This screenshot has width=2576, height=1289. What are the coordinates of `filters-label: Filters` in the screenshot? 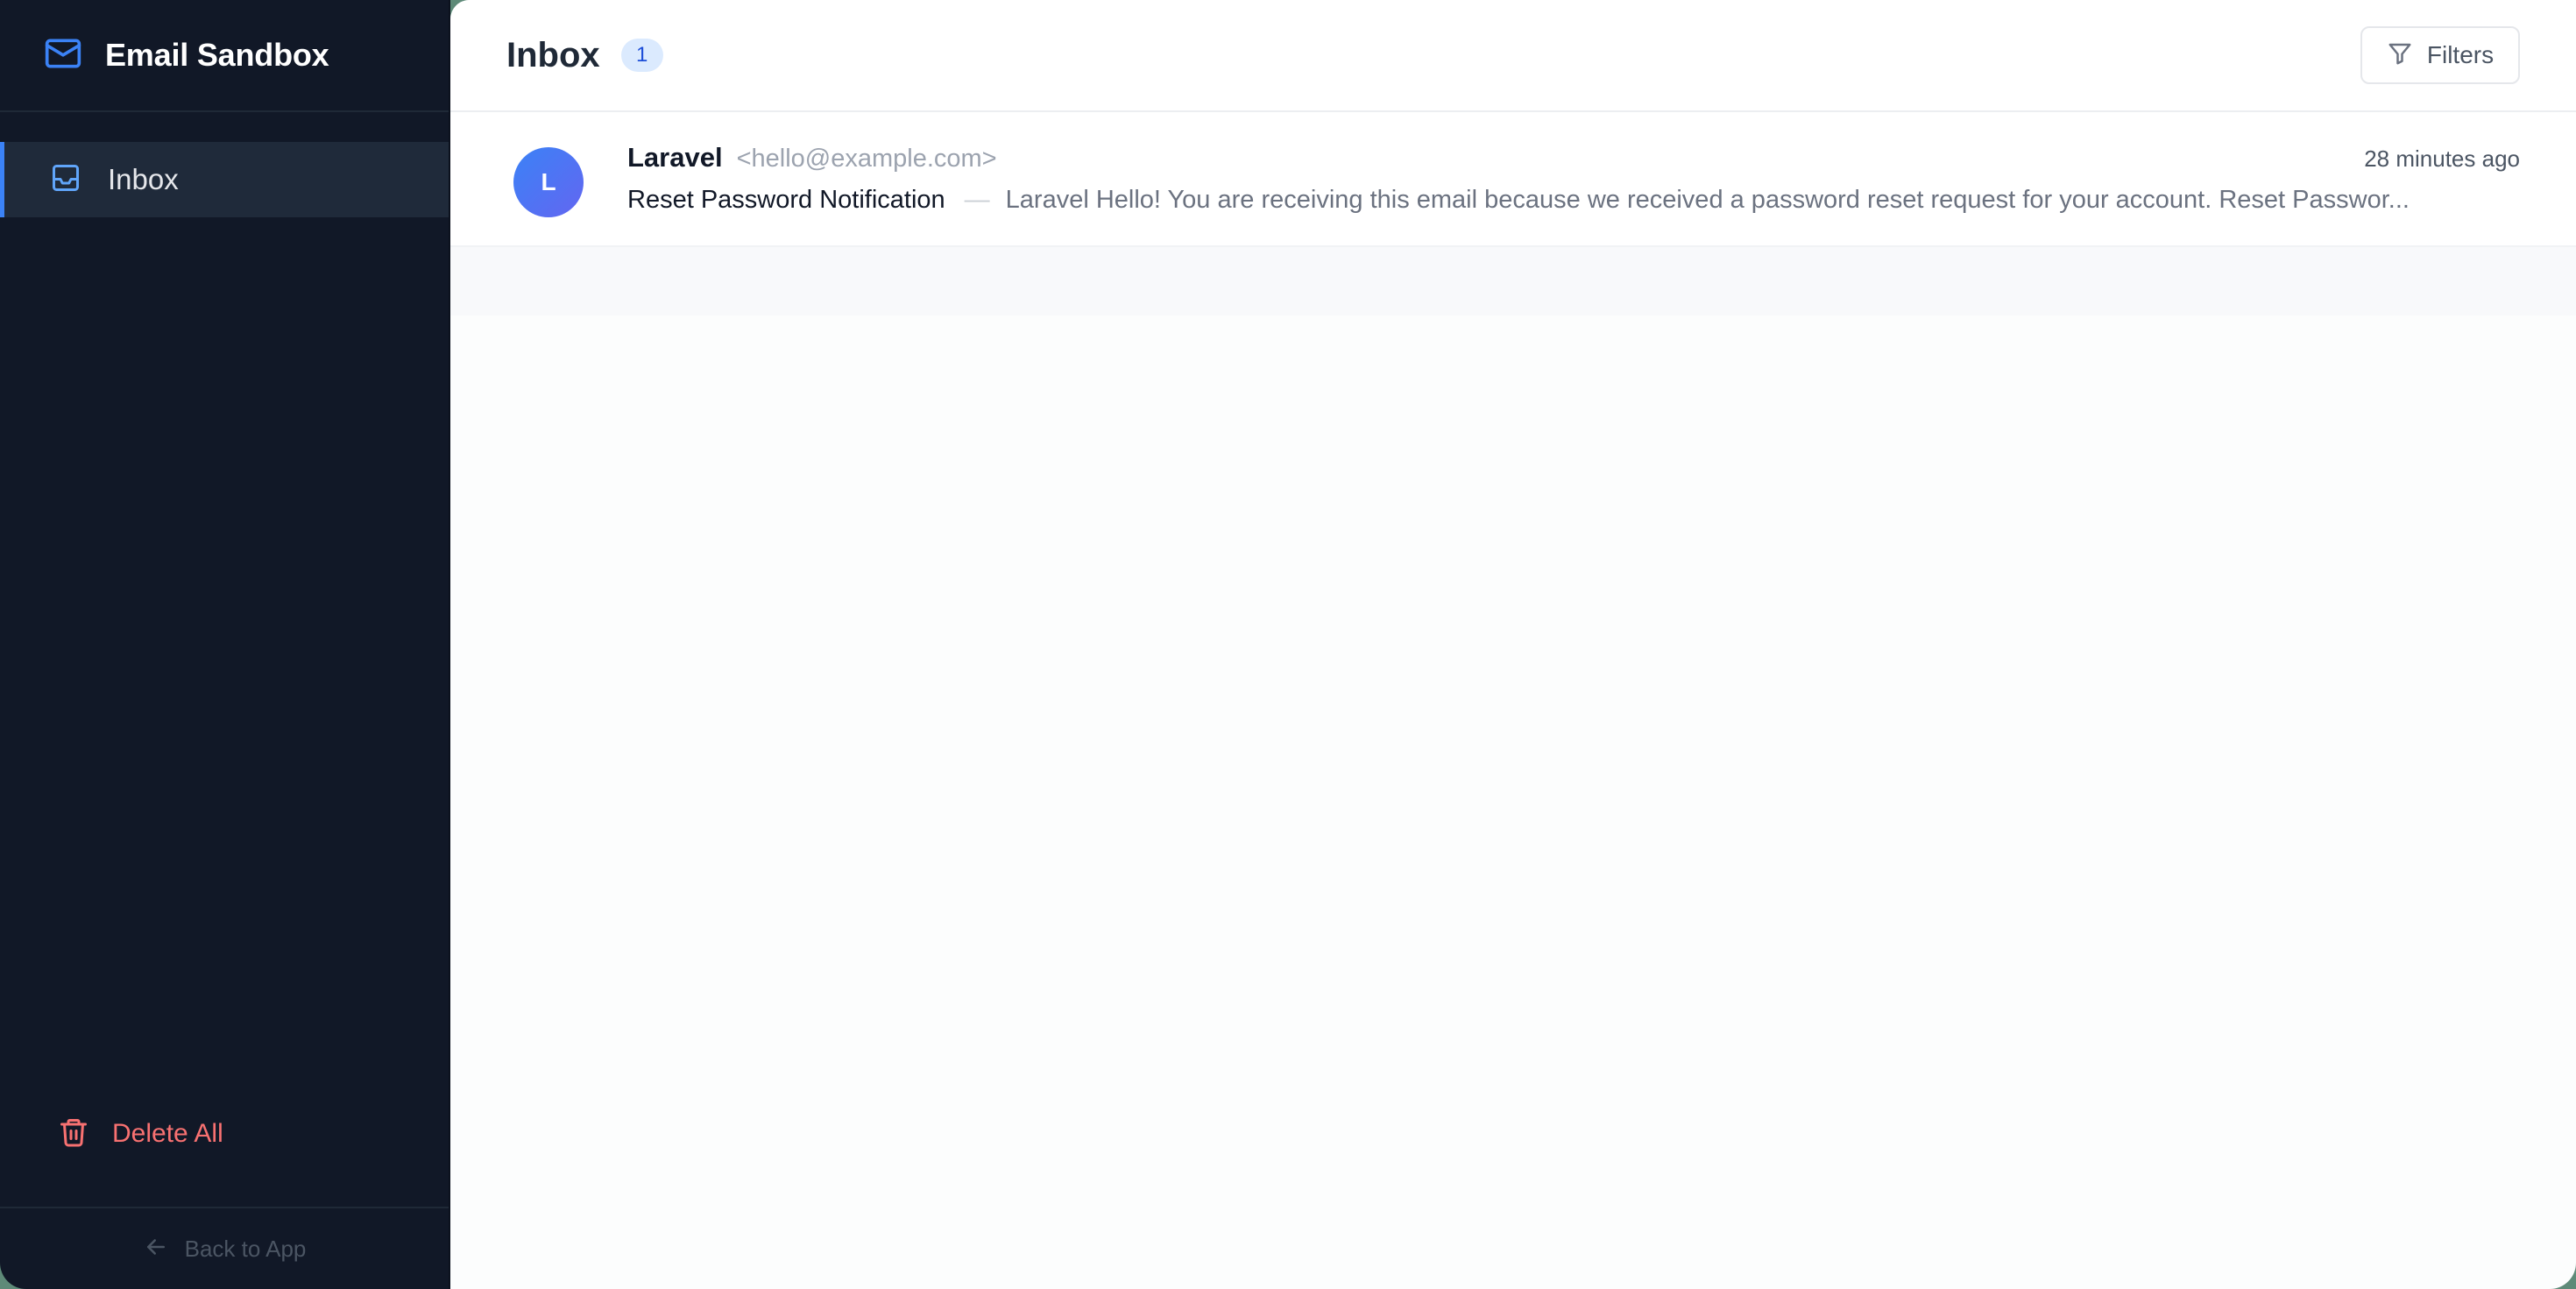 It's located at (2460, 54).